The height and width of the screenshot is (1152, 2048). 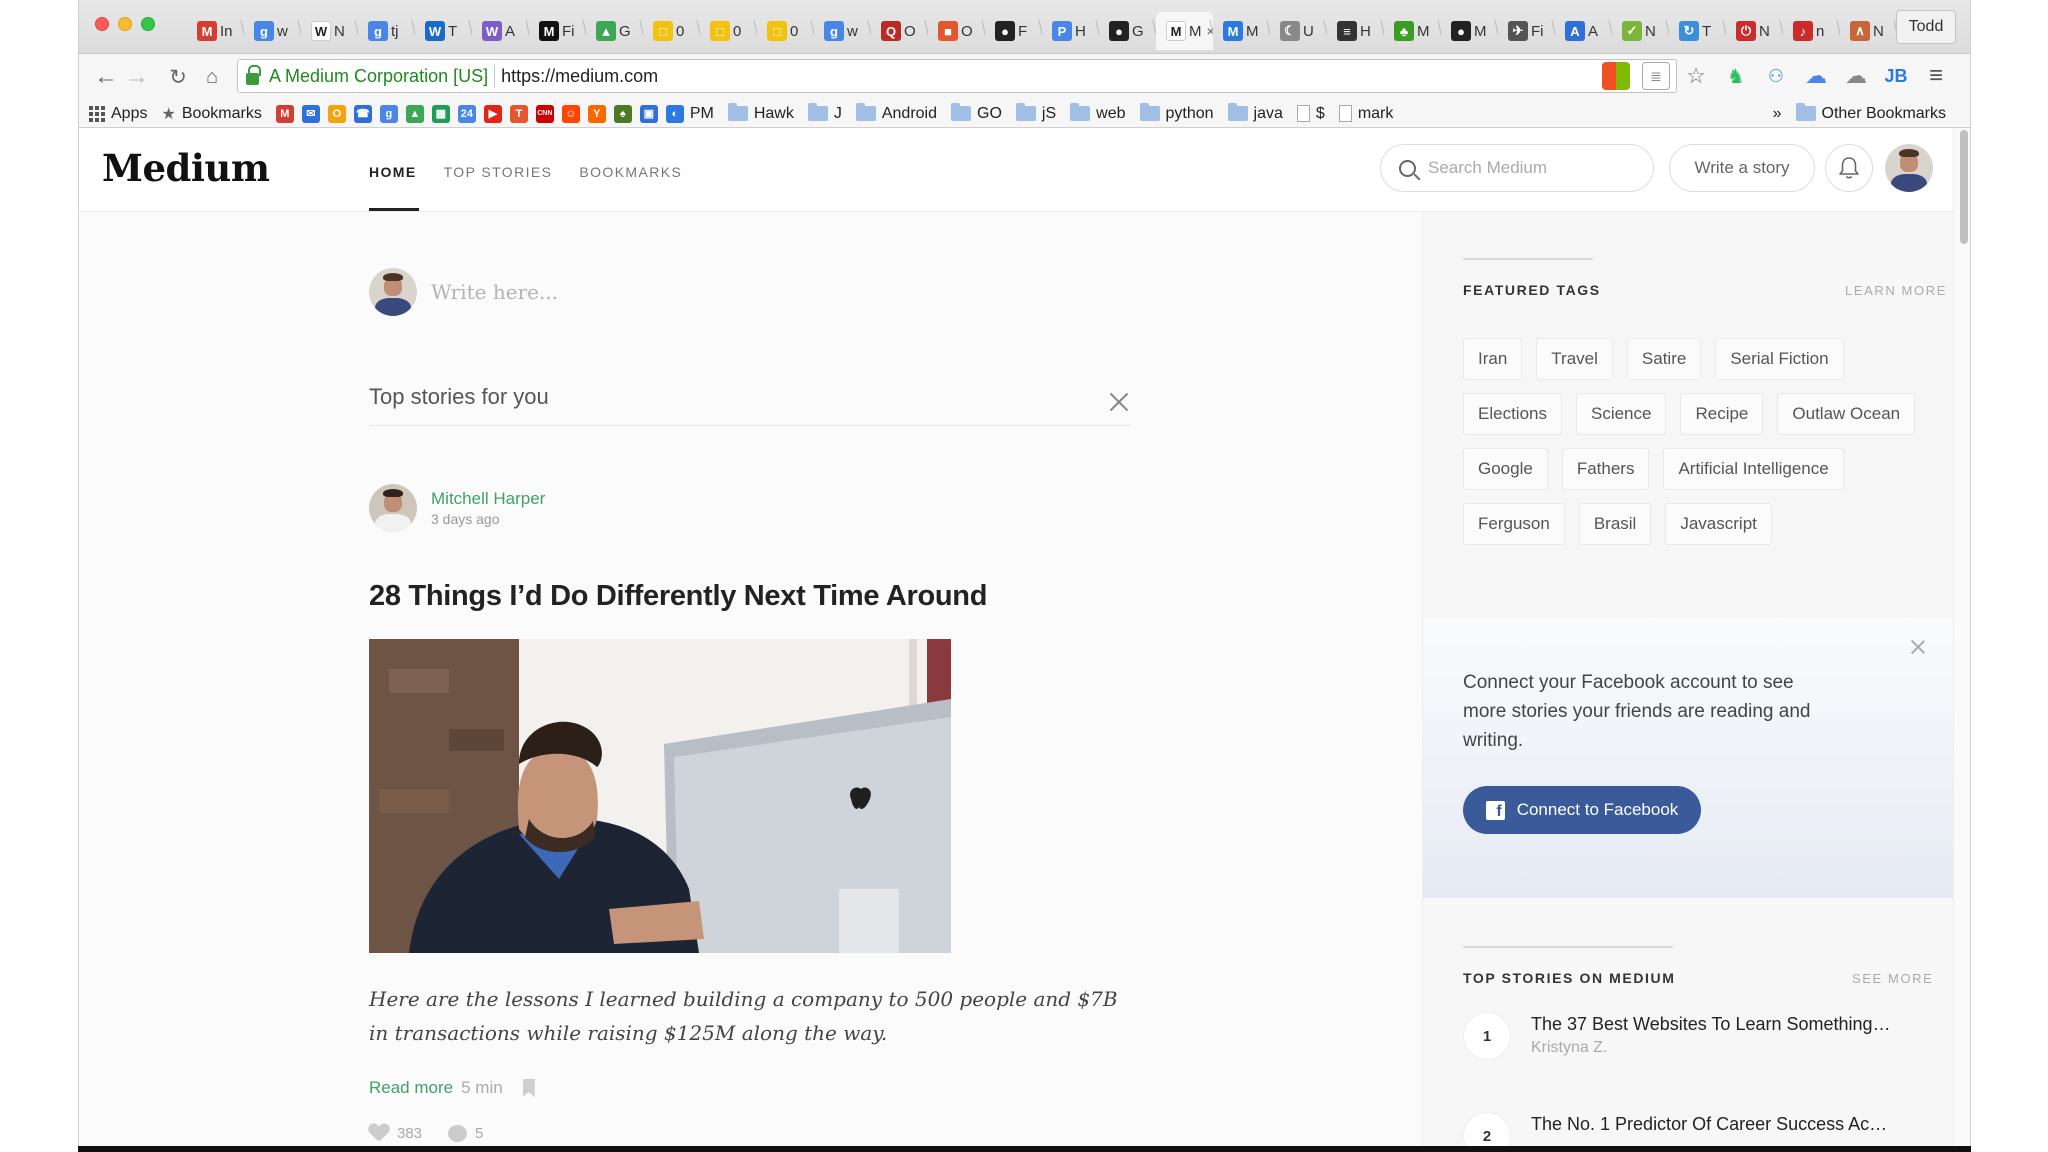 What do you see at coordinates (956, 31) in the screenshot?
I see `browser-tab: ■ O` at bounding box center [956, 31].